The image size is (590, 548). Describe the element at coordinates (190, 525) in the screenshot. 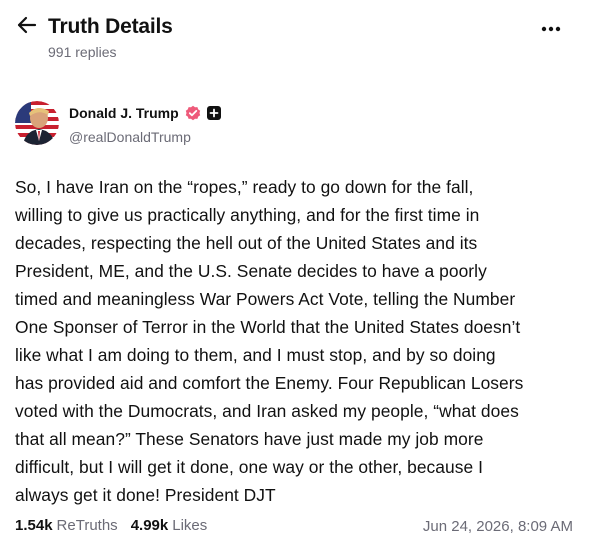

I see `likes-label: Likes` at that location.